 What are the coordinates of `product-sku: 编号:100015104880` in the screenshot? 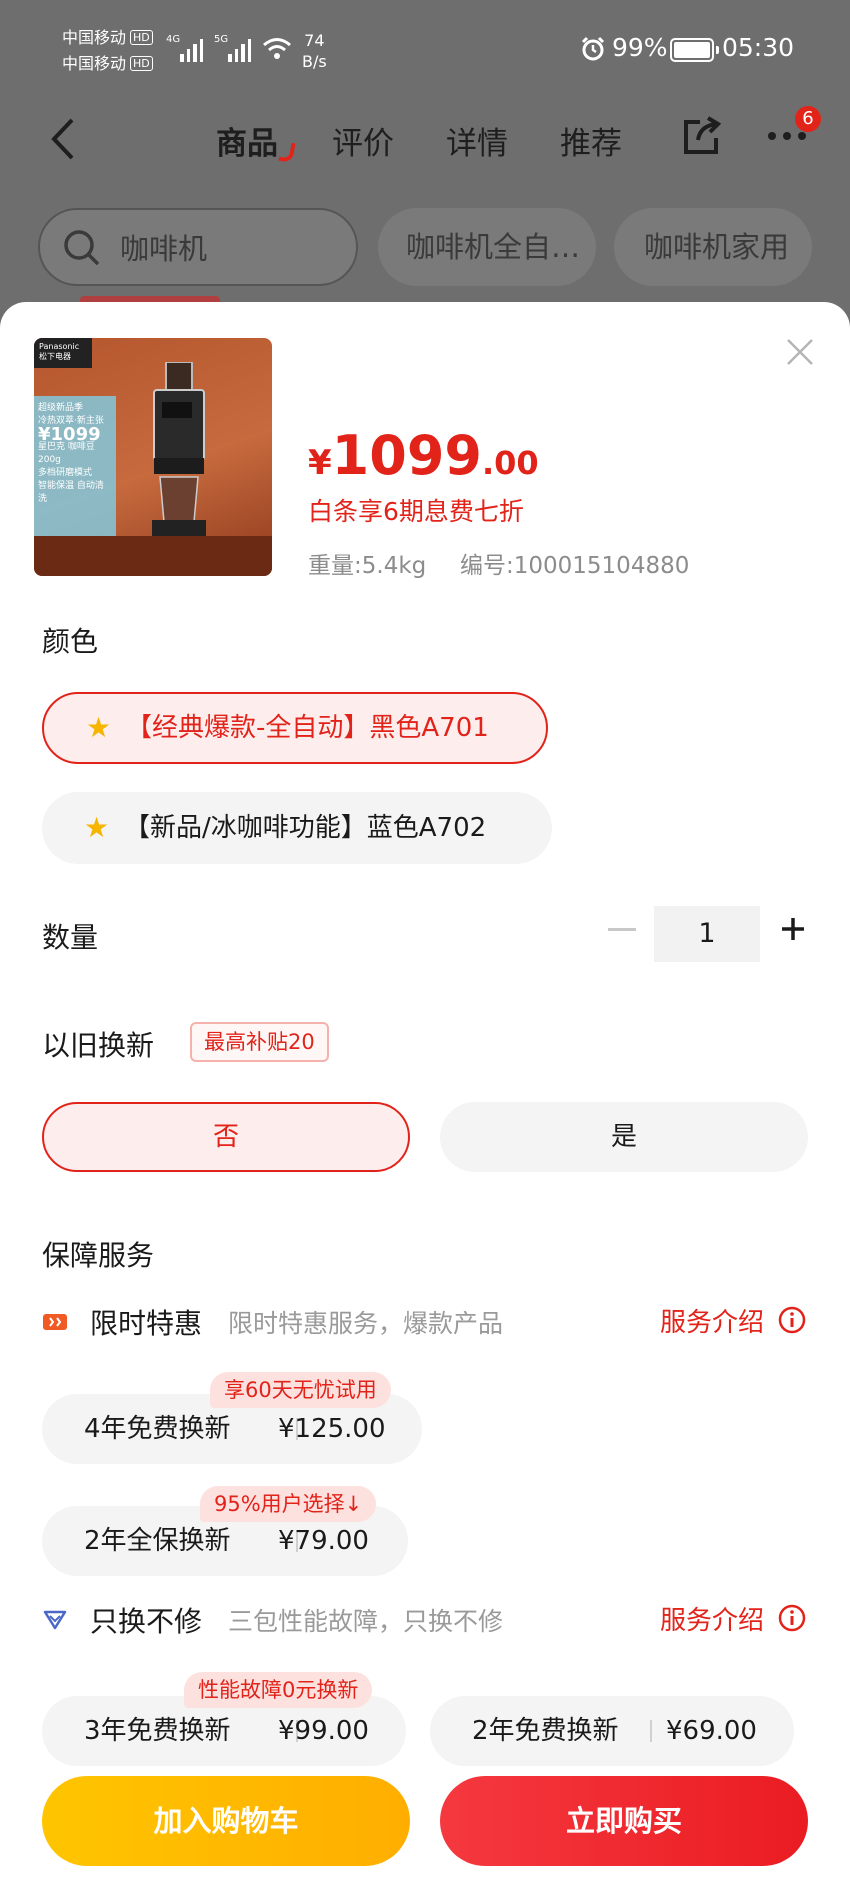 It's located at (575, 566).